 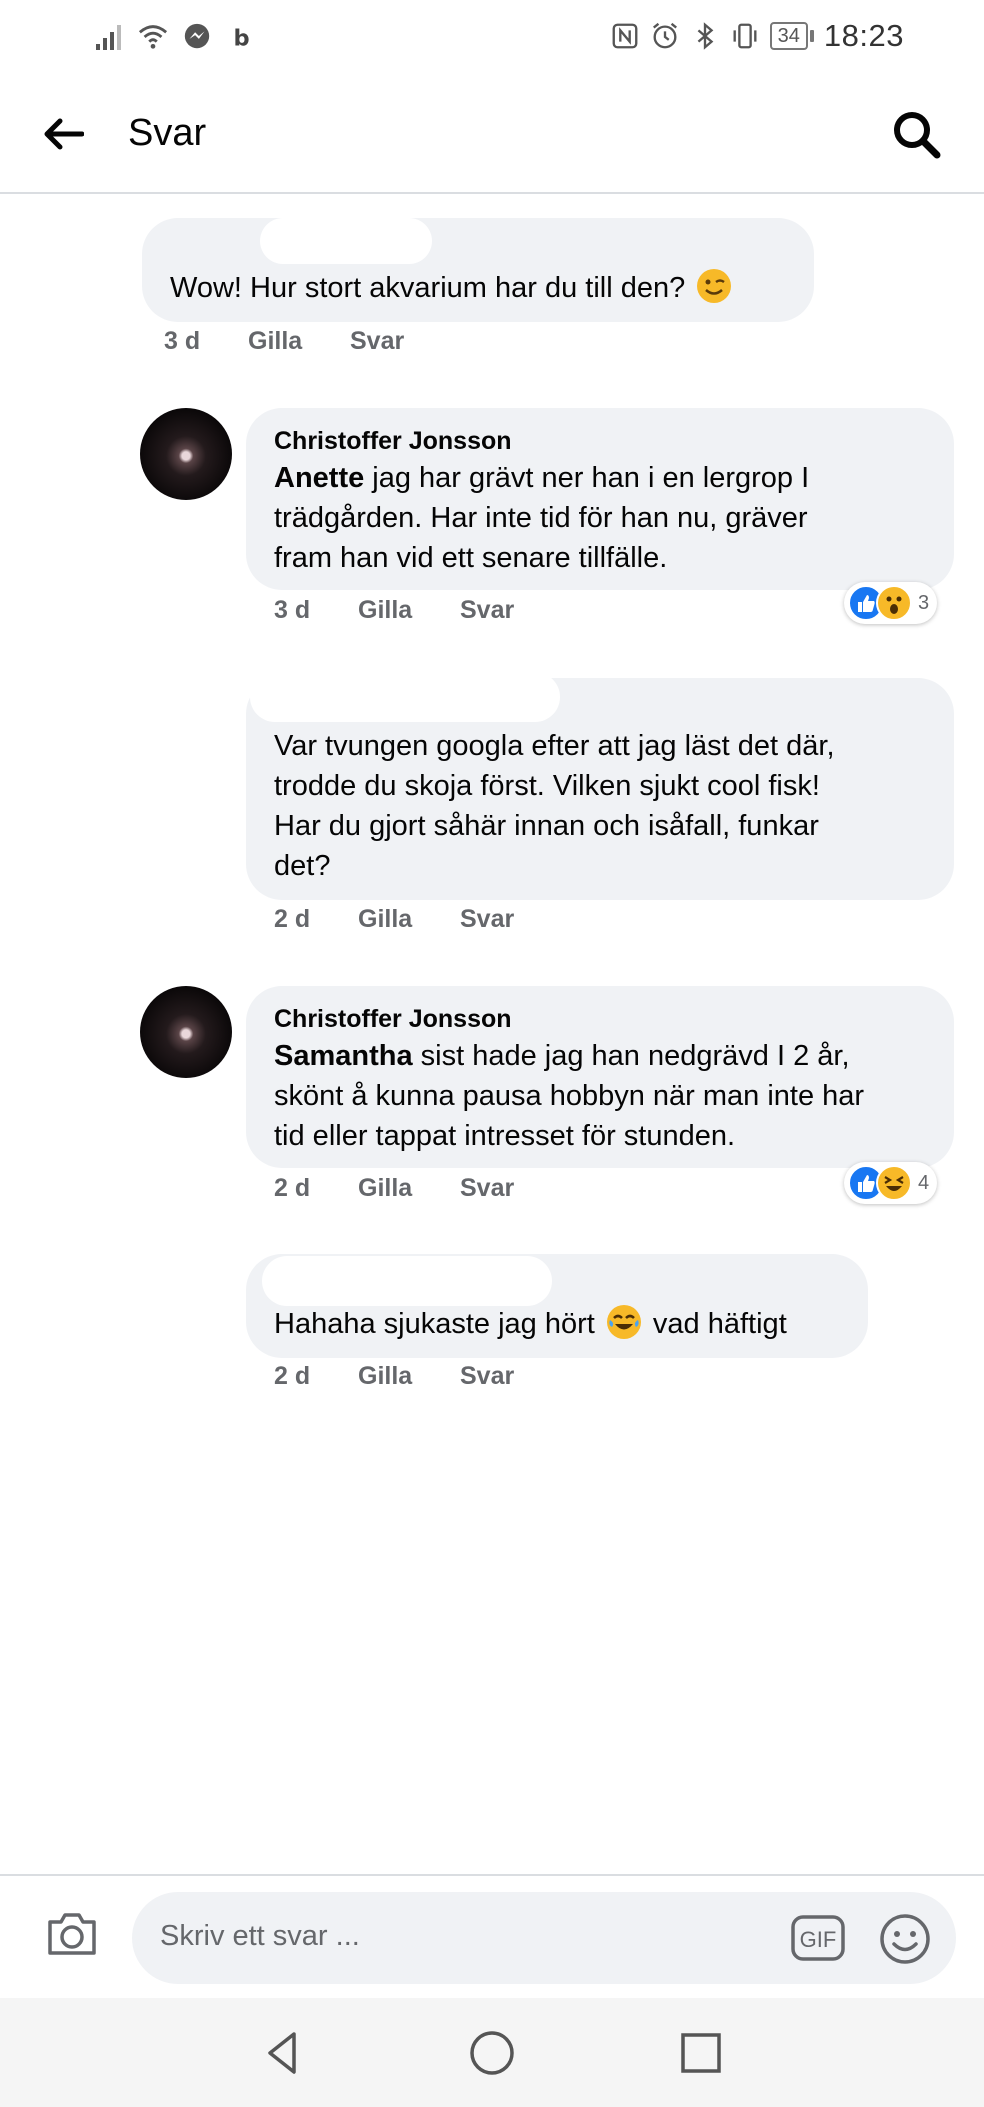 I want to click on bluetooth-icon, so click(x=705, y=36).